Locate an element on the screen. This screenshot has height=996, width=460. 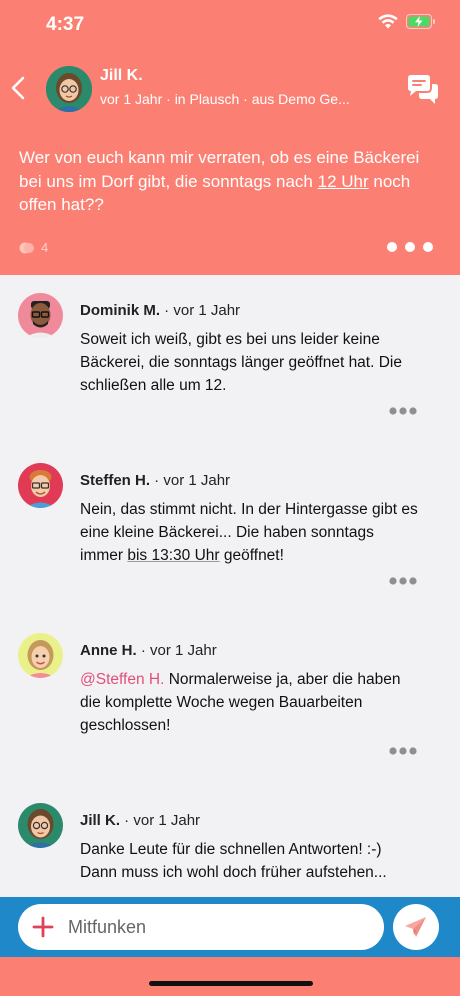
comment-header: Dominik M. · vor 1 Jahr is located at coordinates (160, 310).